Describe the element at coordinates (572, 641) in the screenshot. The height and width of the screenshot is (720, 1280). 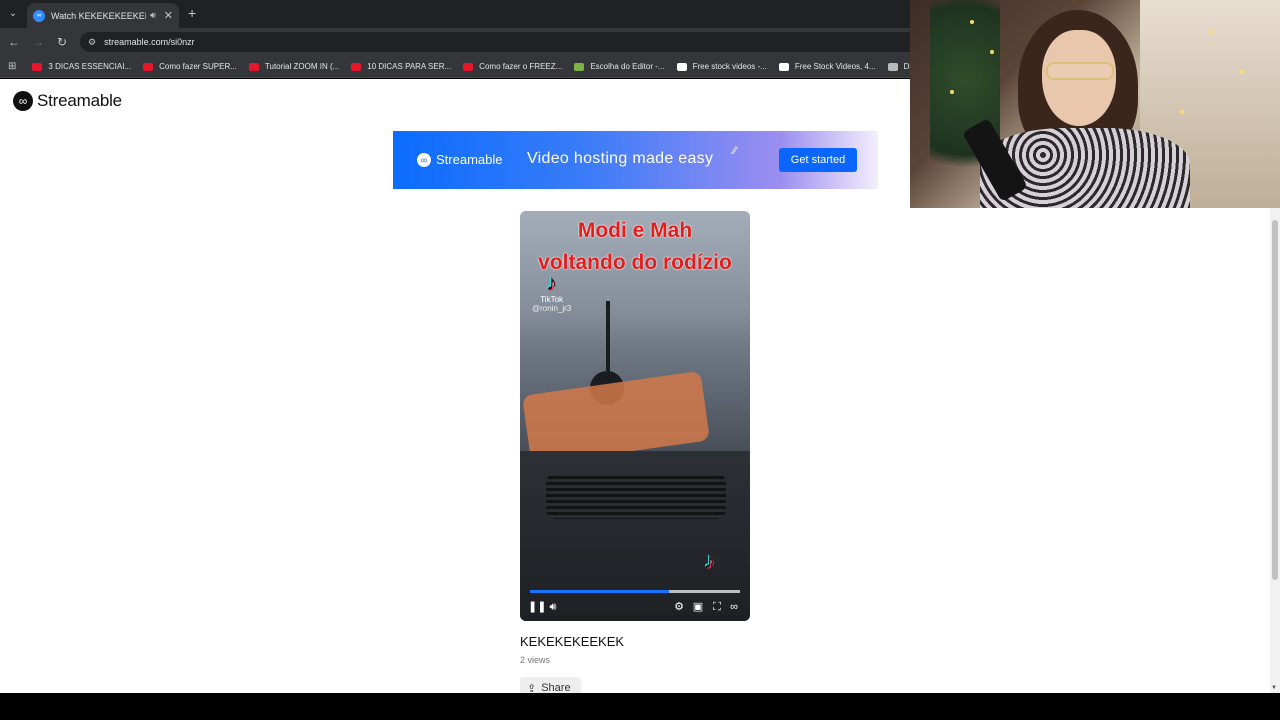
I see `video-title: KEKEKEKEEKEK` at that location.